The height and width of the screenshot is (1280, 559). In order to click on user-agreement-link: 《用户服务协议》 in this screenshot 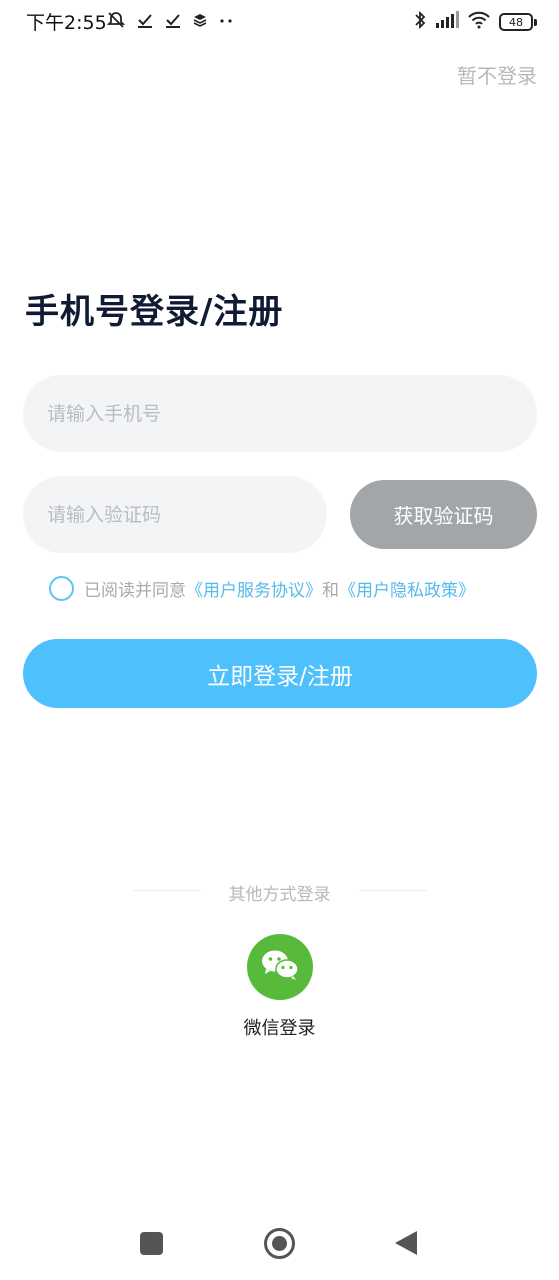, I will do `click(254, 588)`.